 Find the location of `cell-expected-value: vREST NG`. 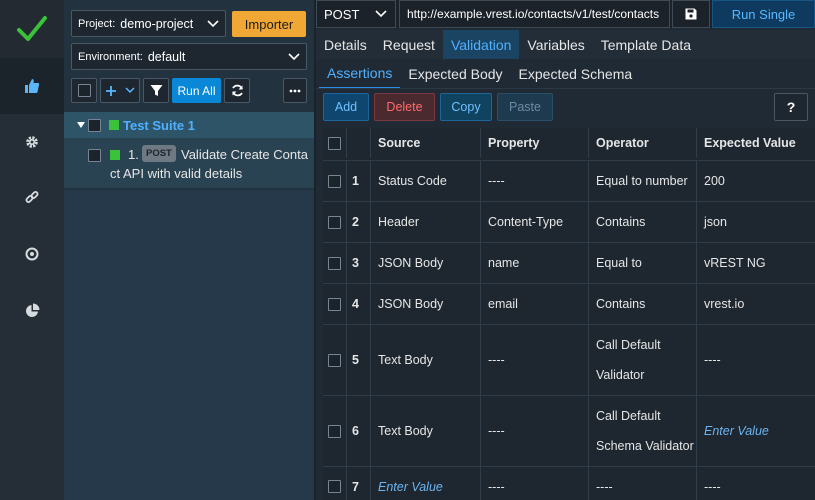

cell-expected-value: vREST NG is located at coordinates (756, 263).